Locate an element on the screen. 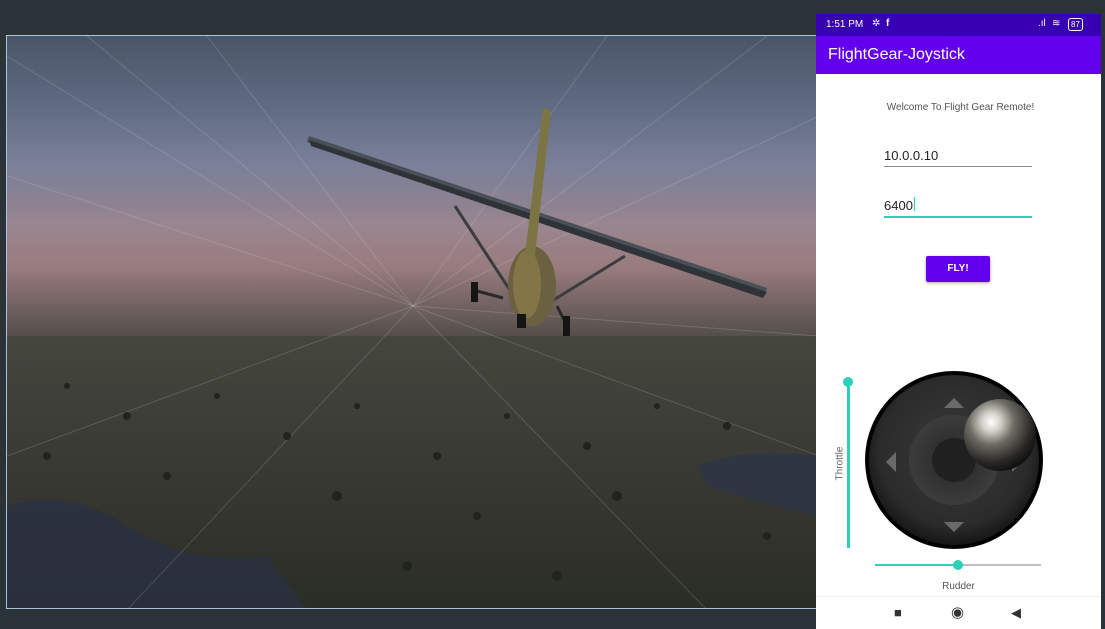 The height and width of the screenshot is (629, 1105). battery-icon: 87 is located at coordinates (1075, 24).